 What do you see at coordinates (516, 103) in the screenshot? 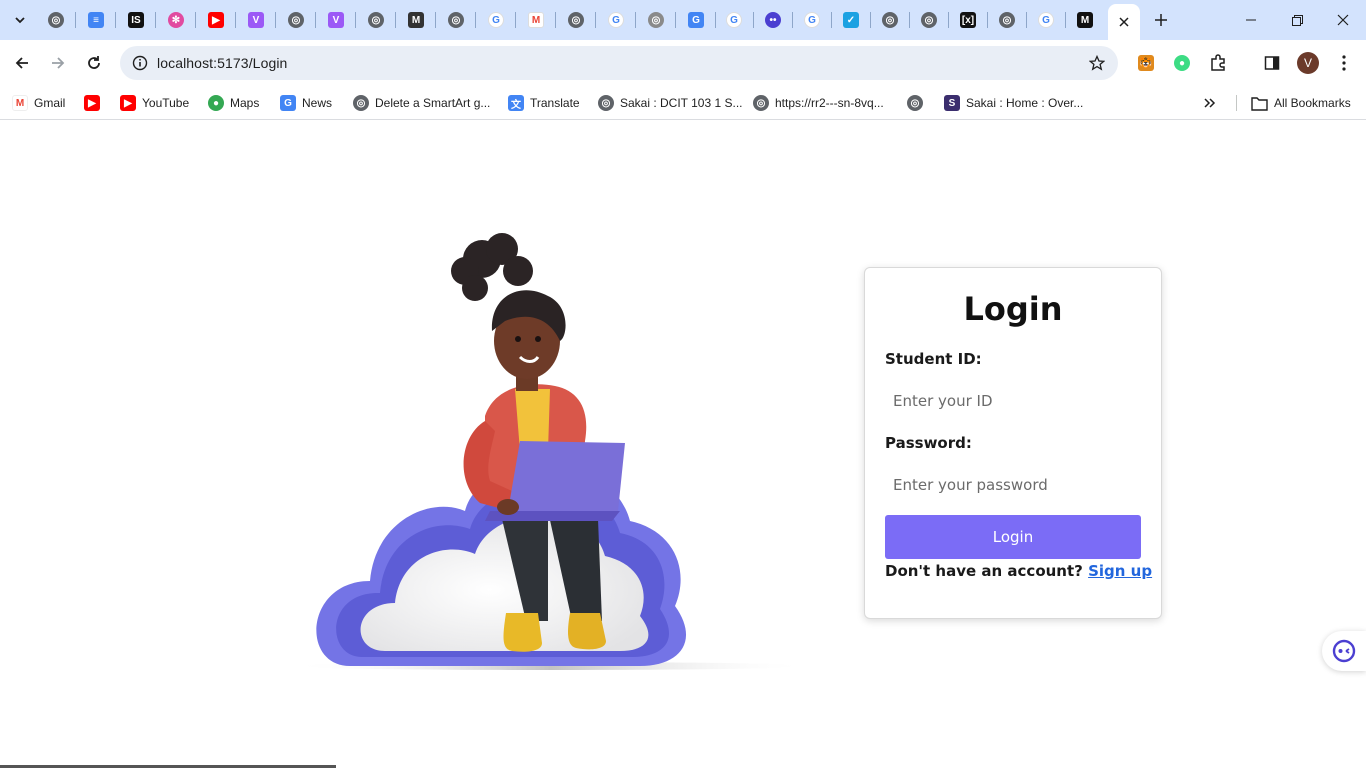
I see `translate-icon: 文` at bounding box center [516, 103].